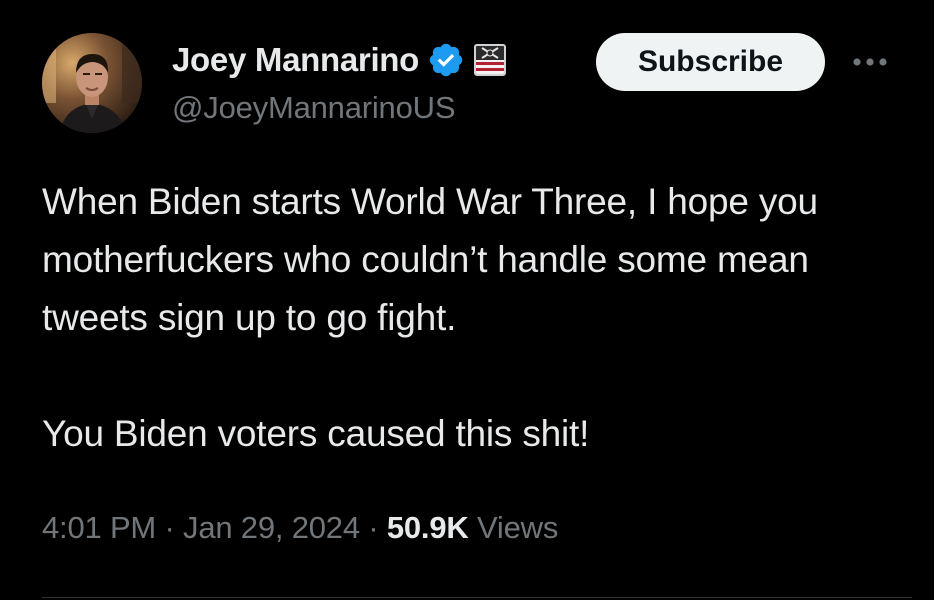 This screenshot has width=934, height=600. I want to click on avatar-image, so click(92, 83).